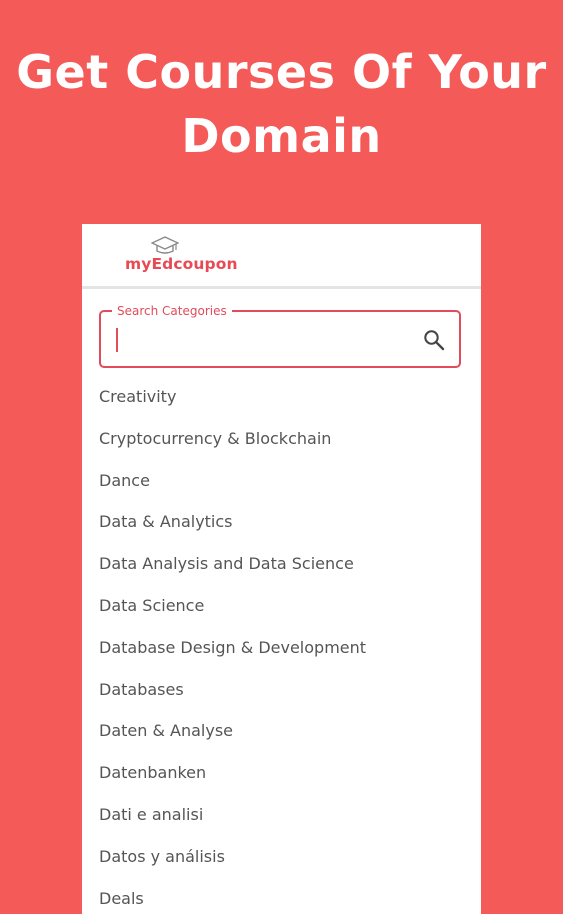 Image resolution: width=563 pixels, height=914 pixels. I want to click on category-item: Data Analysis and Data Science, so click(281, 564).